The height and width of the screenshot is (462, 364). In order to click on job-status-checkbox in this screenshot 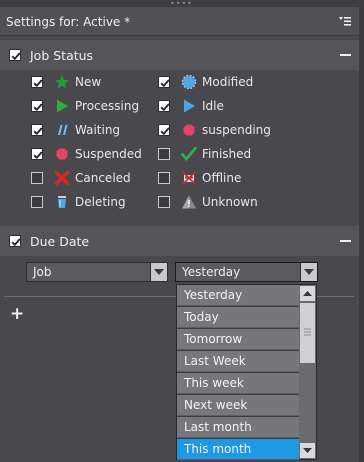, I will do `click(15, 55)`.